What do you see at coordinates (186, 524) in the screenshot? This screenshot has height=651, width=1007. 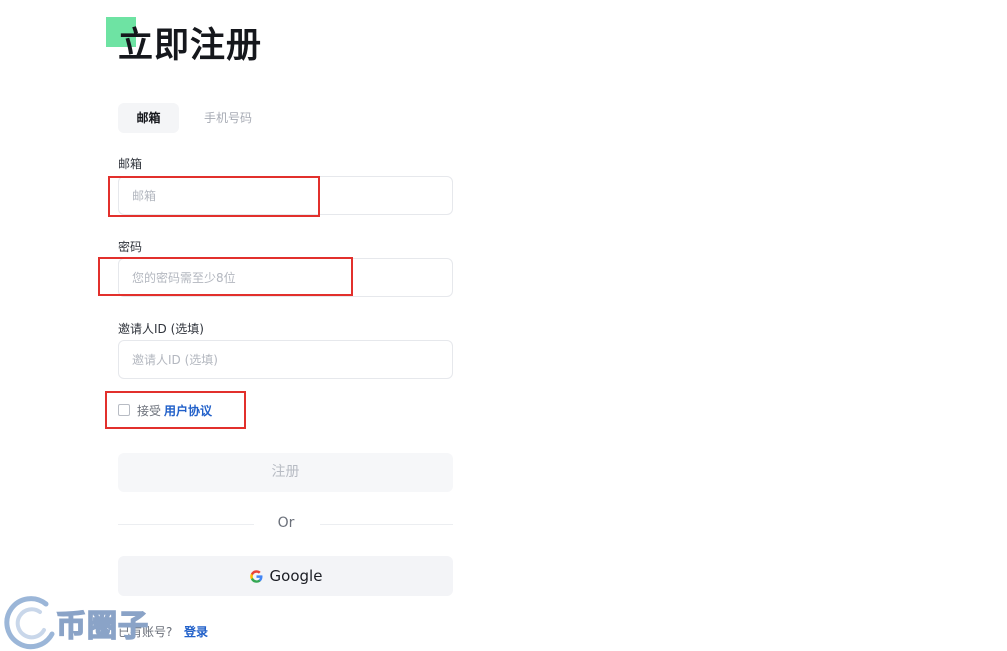 I see `divider-left` at bounding box center [186, 524].